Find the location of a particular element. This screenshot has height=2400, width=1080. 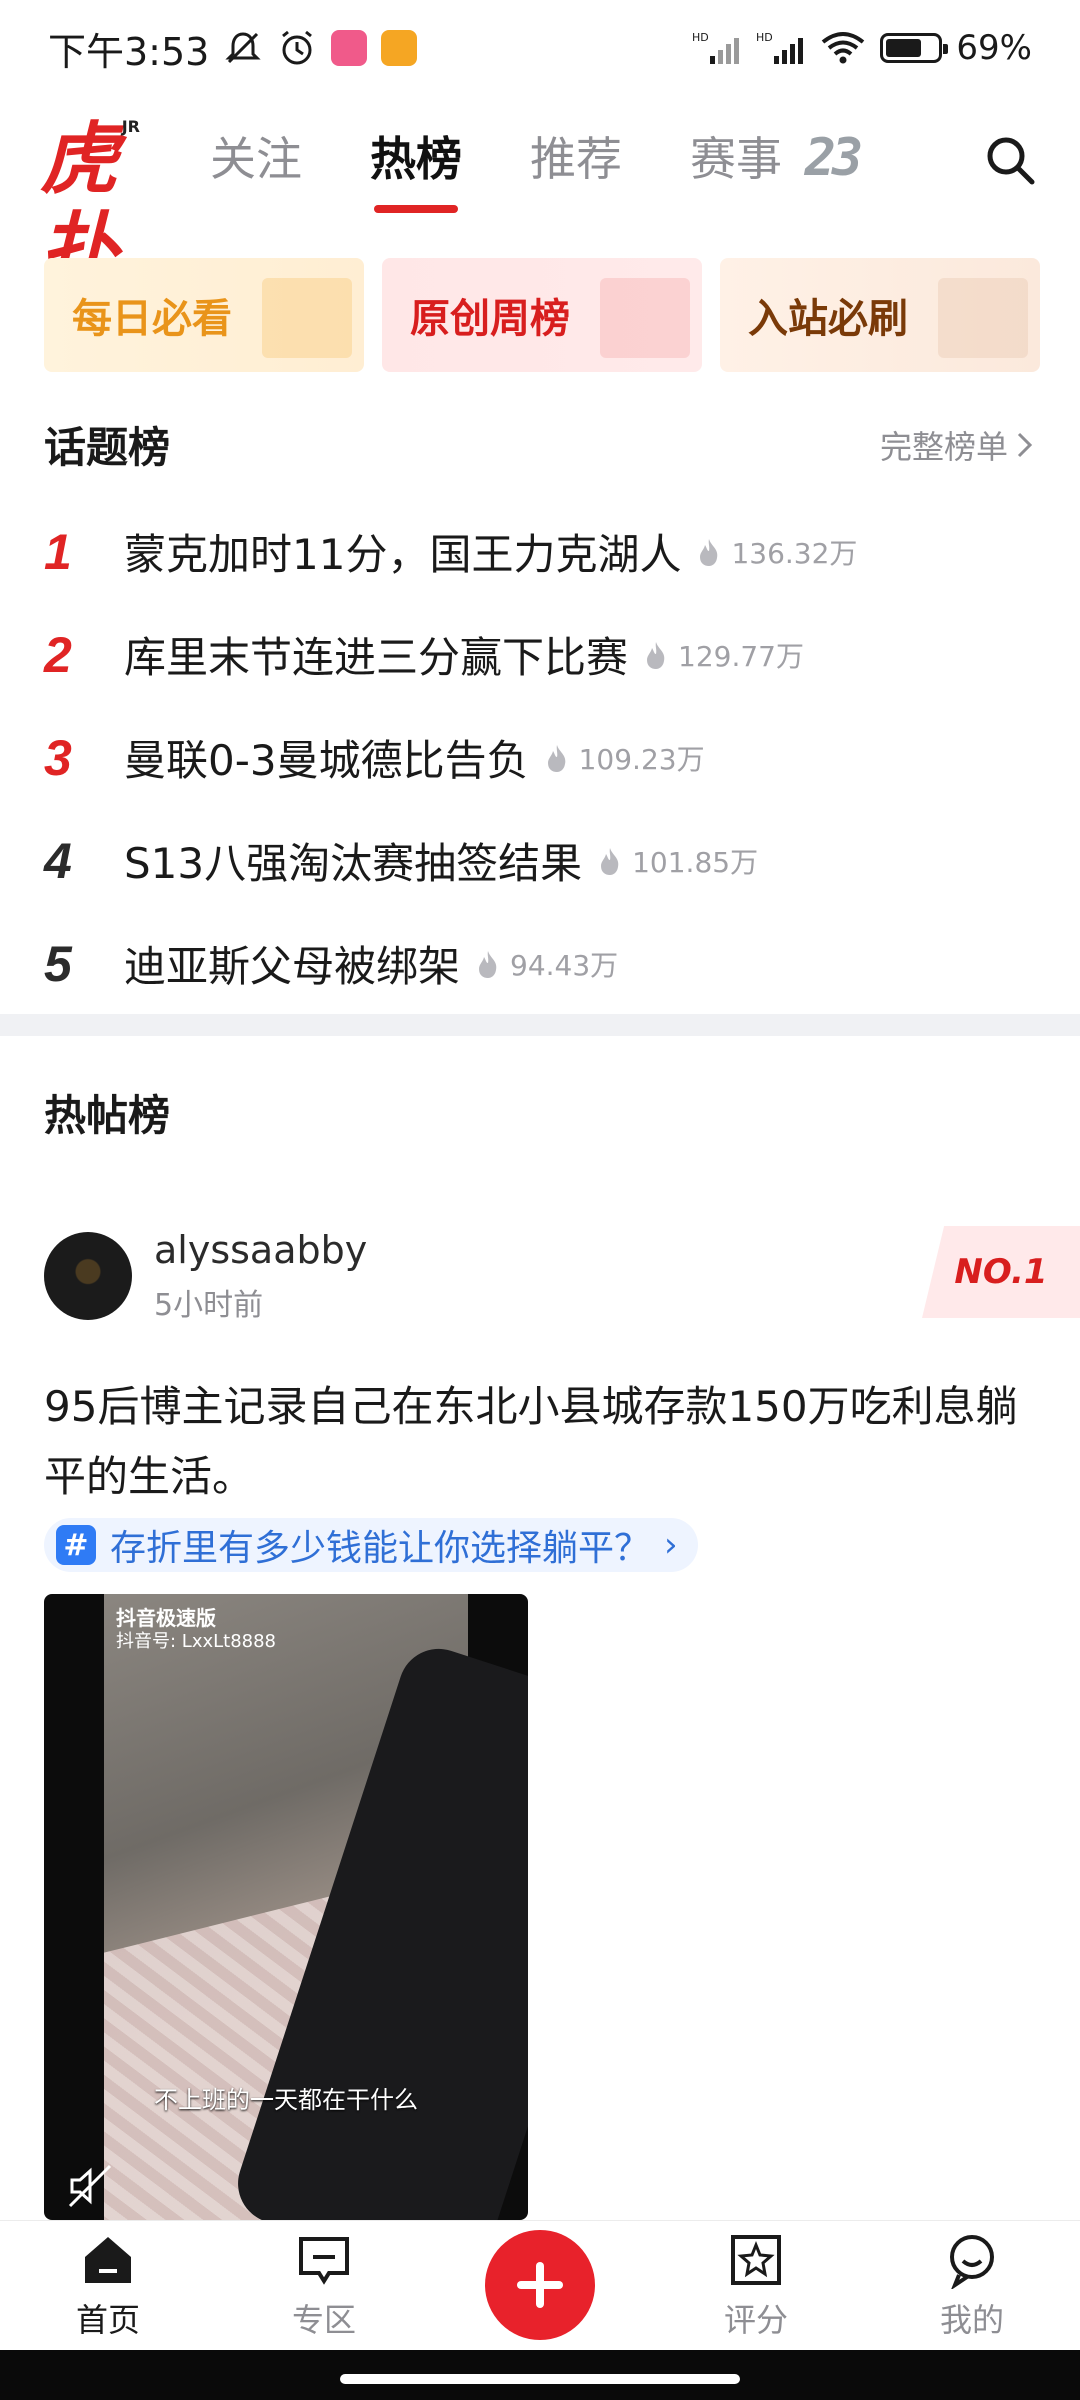

topic-rank: 2 is located at coordinates (58, 654).